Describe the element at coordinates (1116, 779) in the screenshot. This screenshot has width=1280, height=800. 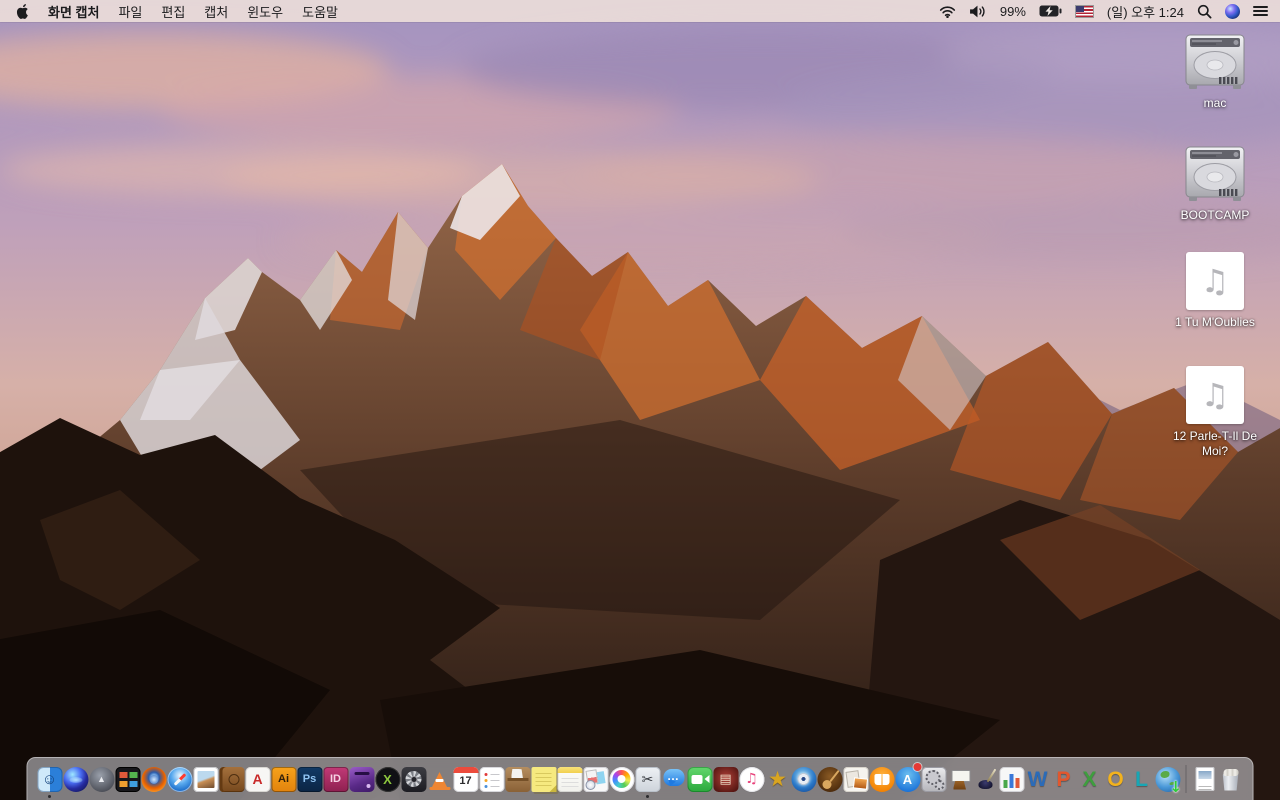
I see `dock-item-outlook: O` at that location.